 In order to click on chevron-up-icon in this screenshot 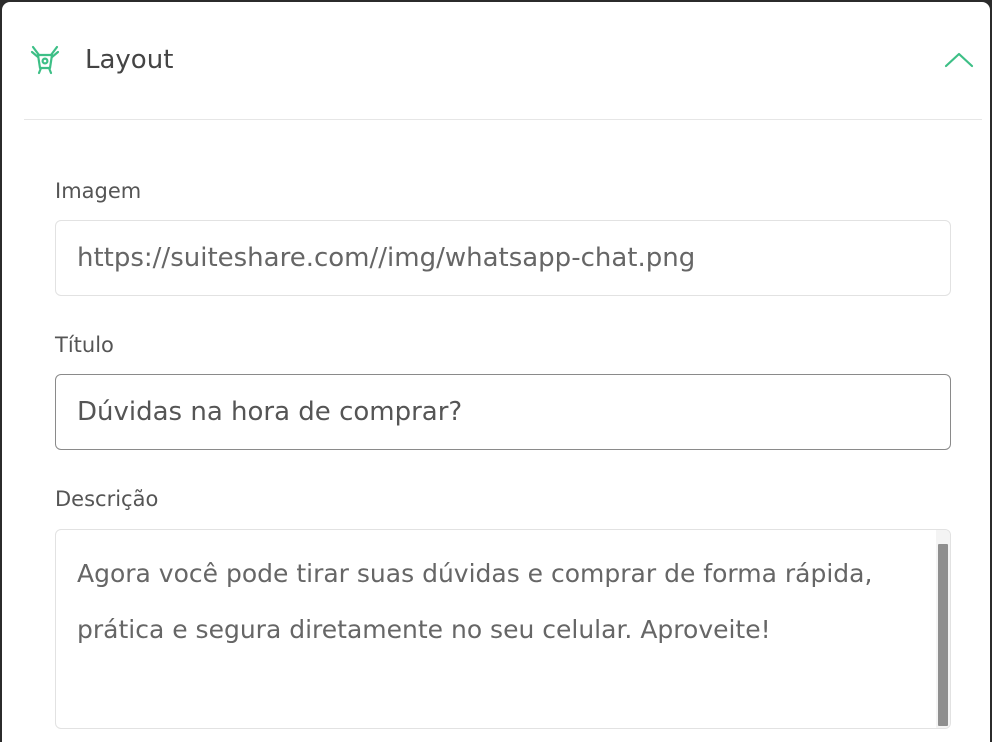, I will do `click(959, 64)`.